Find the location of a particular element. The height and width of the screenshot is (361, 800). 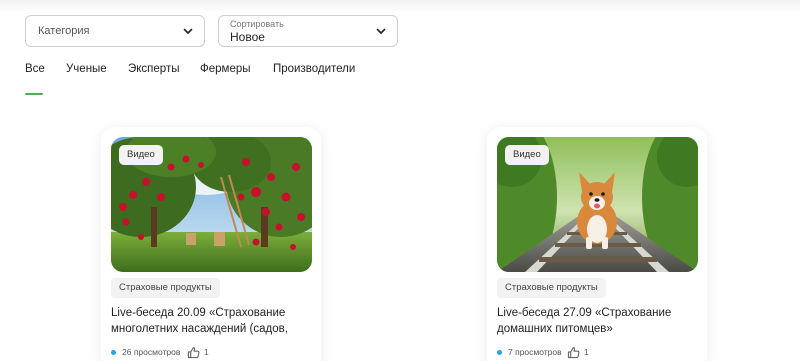

tab-all: Все is located at coordinates (35, 69).